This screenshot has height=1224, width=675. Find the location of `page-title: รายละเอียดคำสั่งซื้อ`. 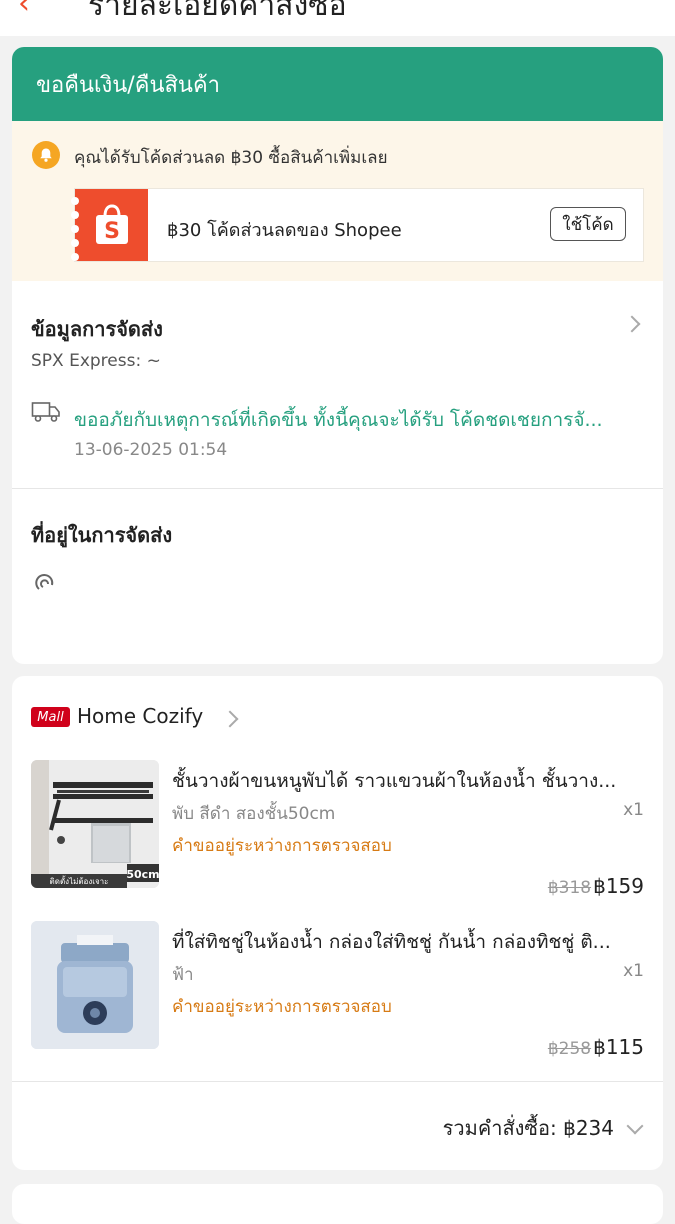

page-title: รายละเอียดคำสั่งซื้อ is located at coordinates (217, 11).